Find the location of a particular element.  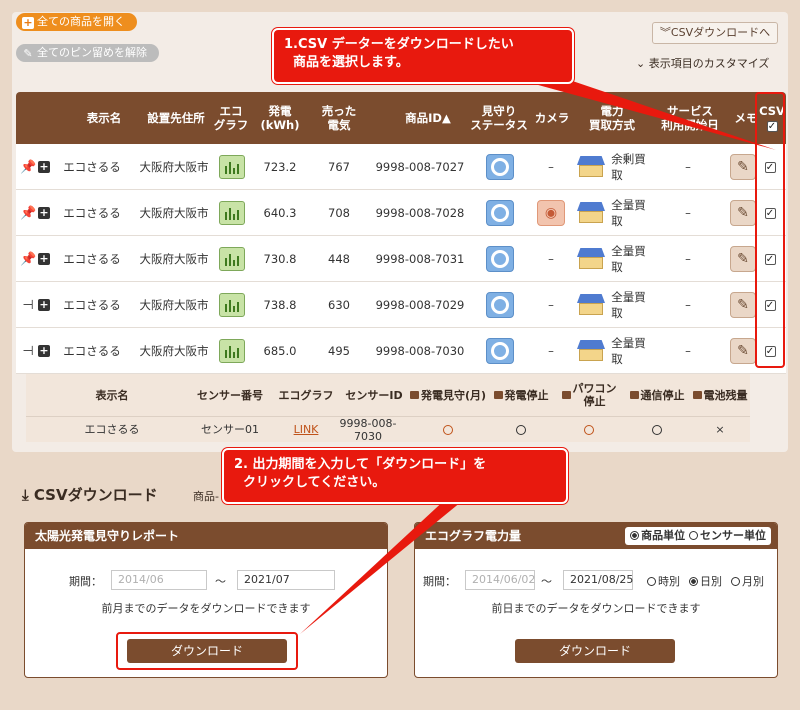

product-id: 9998-008-7028 is located at coordinates (420, 213).